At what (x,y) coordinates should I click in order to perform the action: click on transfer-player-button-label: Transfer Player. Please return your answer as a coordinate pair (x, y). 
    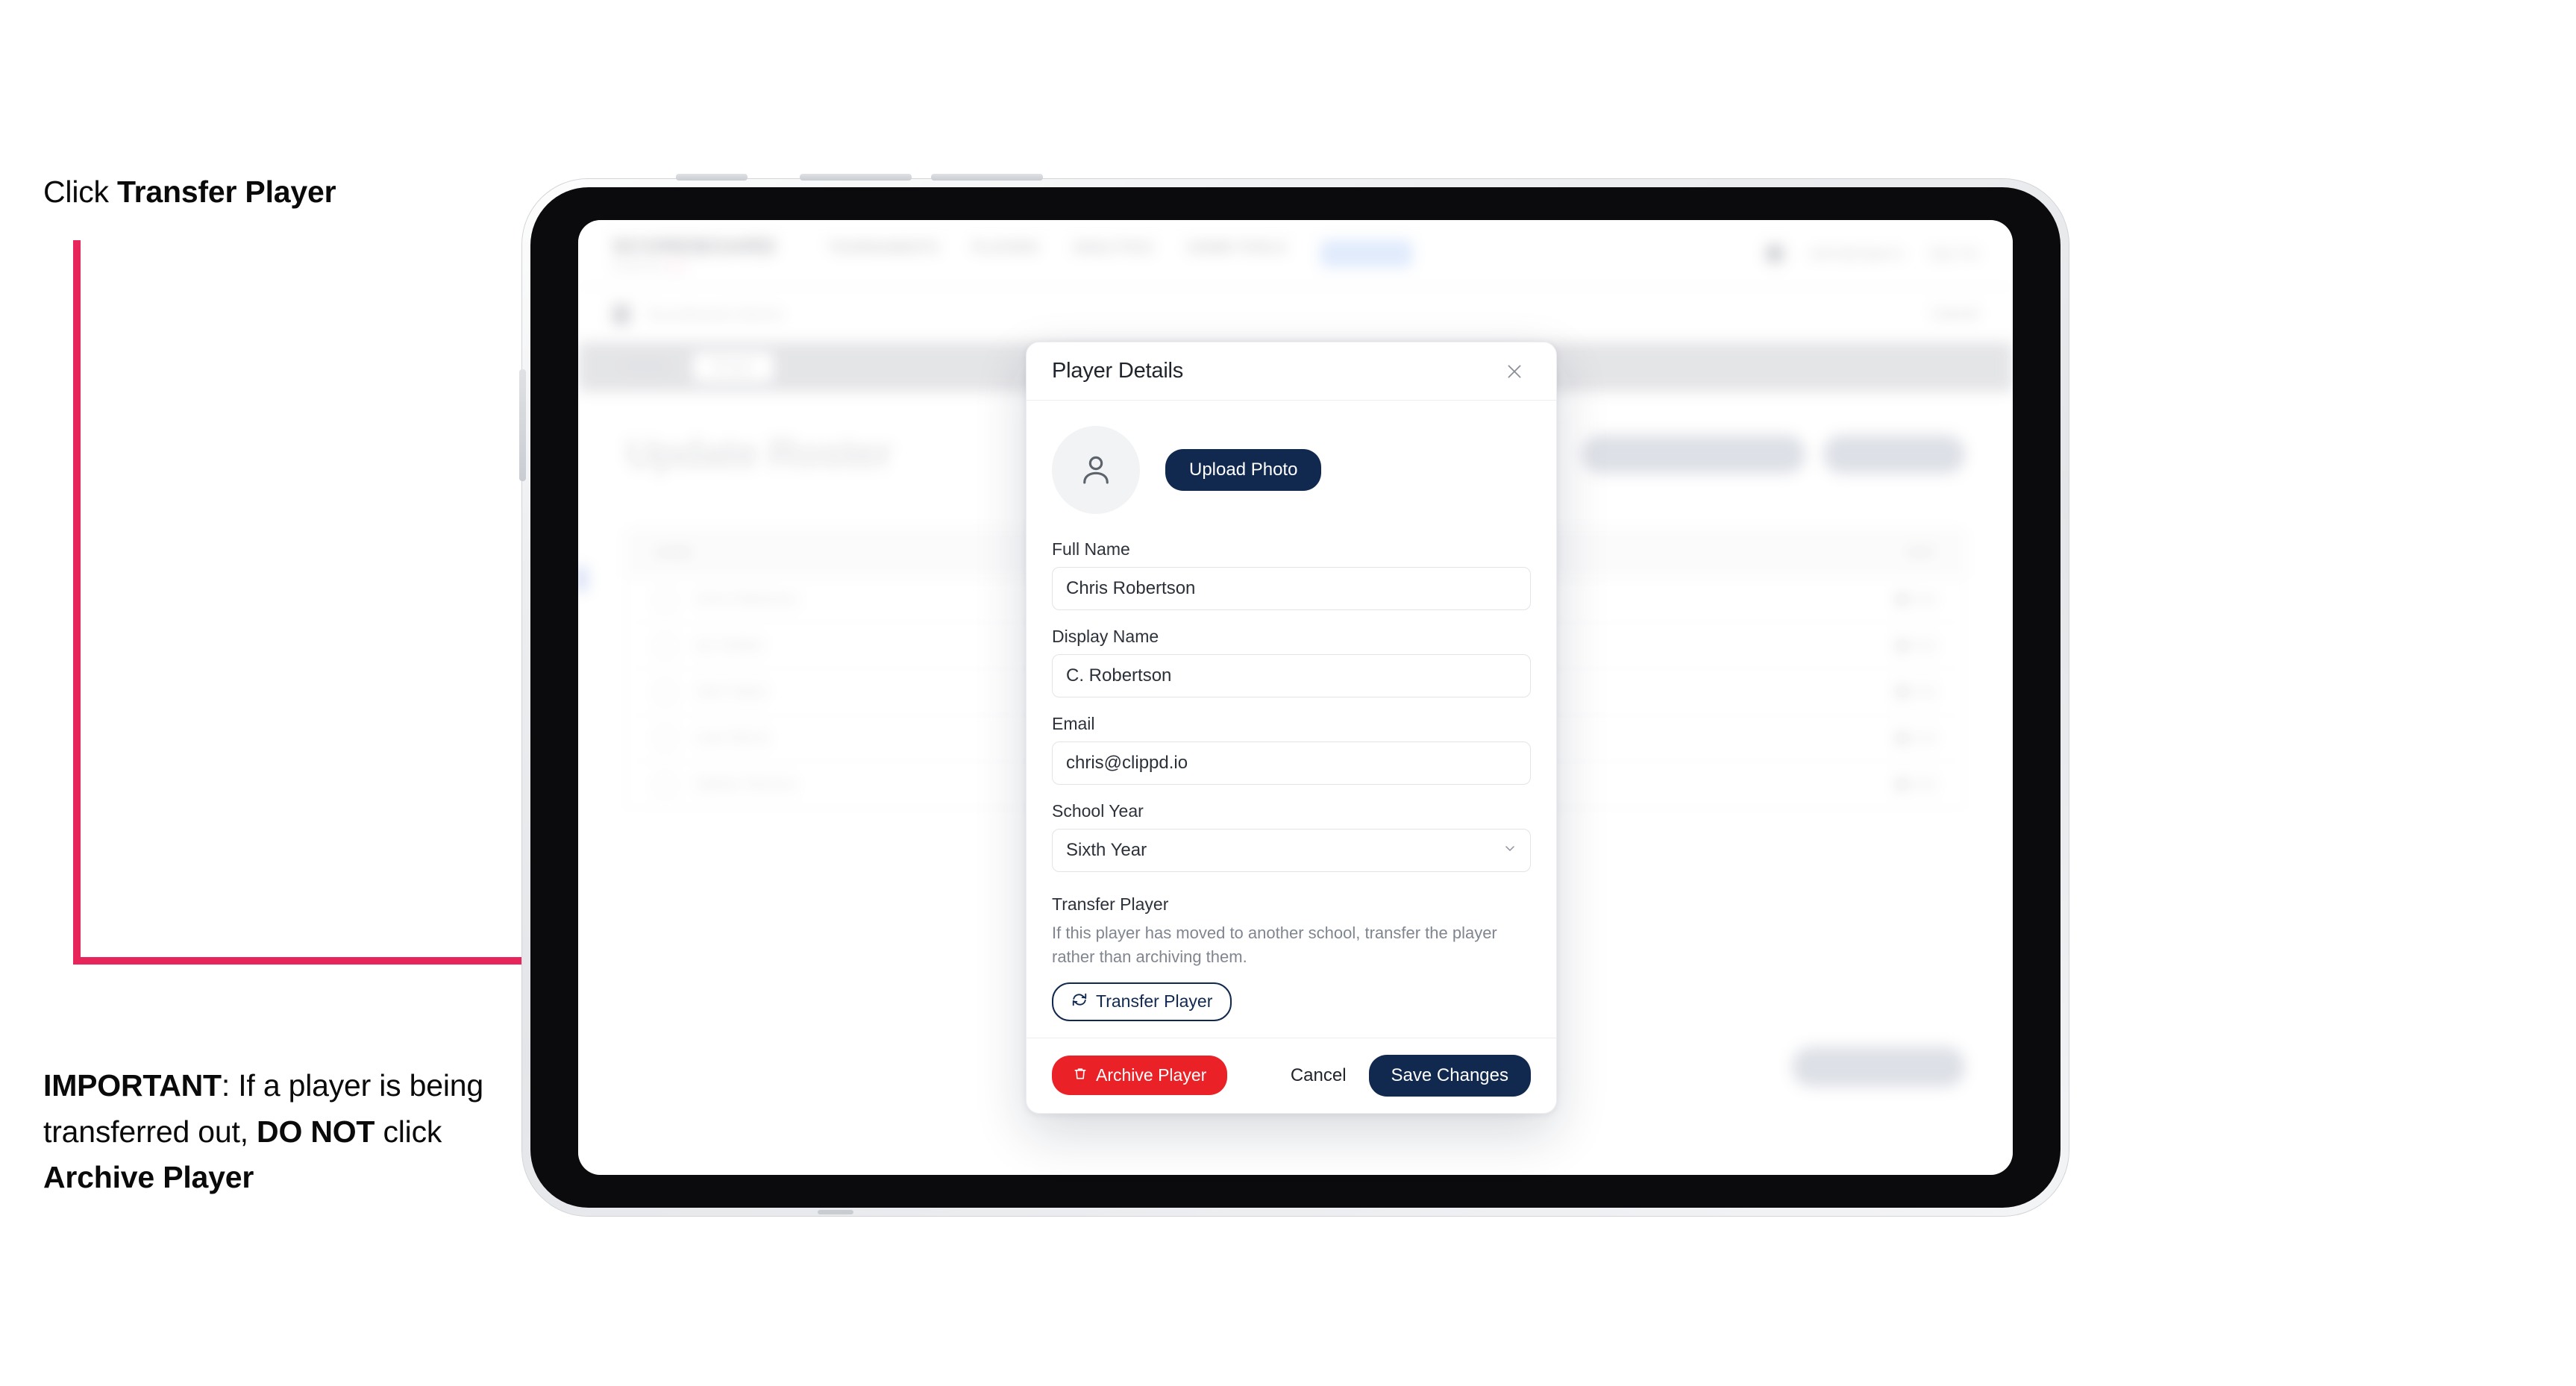
    Looking at the image, I should click on (1154, 1001).